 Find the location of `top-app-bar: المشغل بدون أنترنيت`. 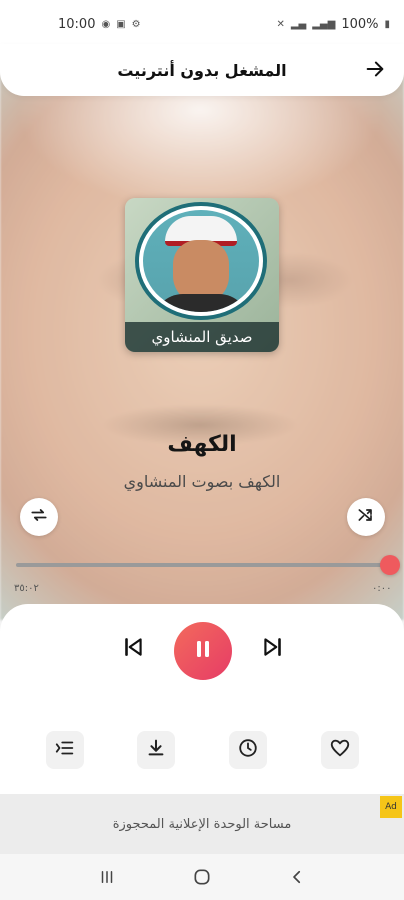

top-app-bar: المشغل بدون أنترنيت is located at coordinates (202, 70).